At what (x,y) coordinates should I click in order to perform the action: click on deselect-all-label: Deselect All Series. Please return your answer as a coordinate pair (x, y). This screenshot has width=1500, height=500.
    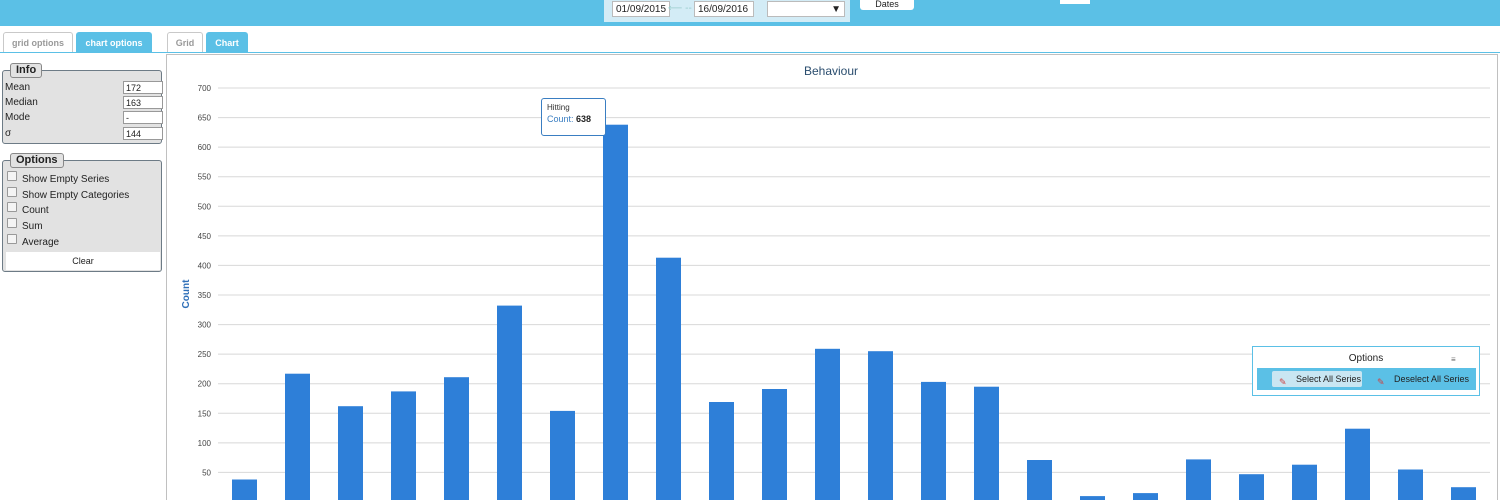
    Looking at the image, I should click on (1432, 379).